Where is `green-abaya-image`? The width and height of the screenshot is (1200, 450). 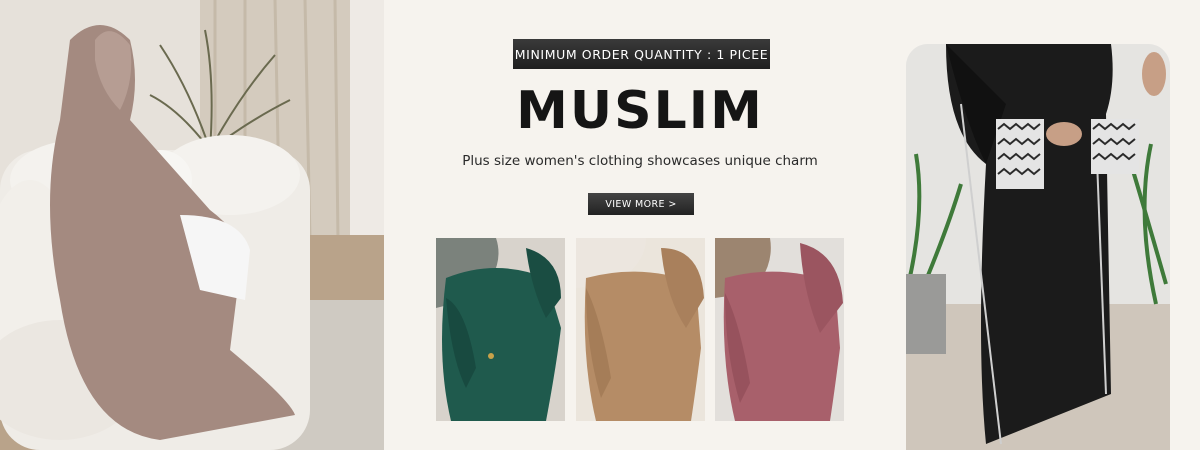
green-abaya-image is located at coordinates (500, 329).